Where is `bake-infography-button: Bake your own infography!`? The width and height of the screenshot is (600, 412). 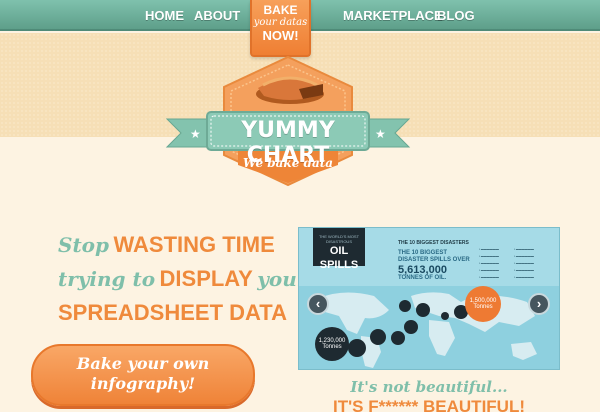 bake-infography-button: Bake your own infography! is located at coordinates (143, 375).